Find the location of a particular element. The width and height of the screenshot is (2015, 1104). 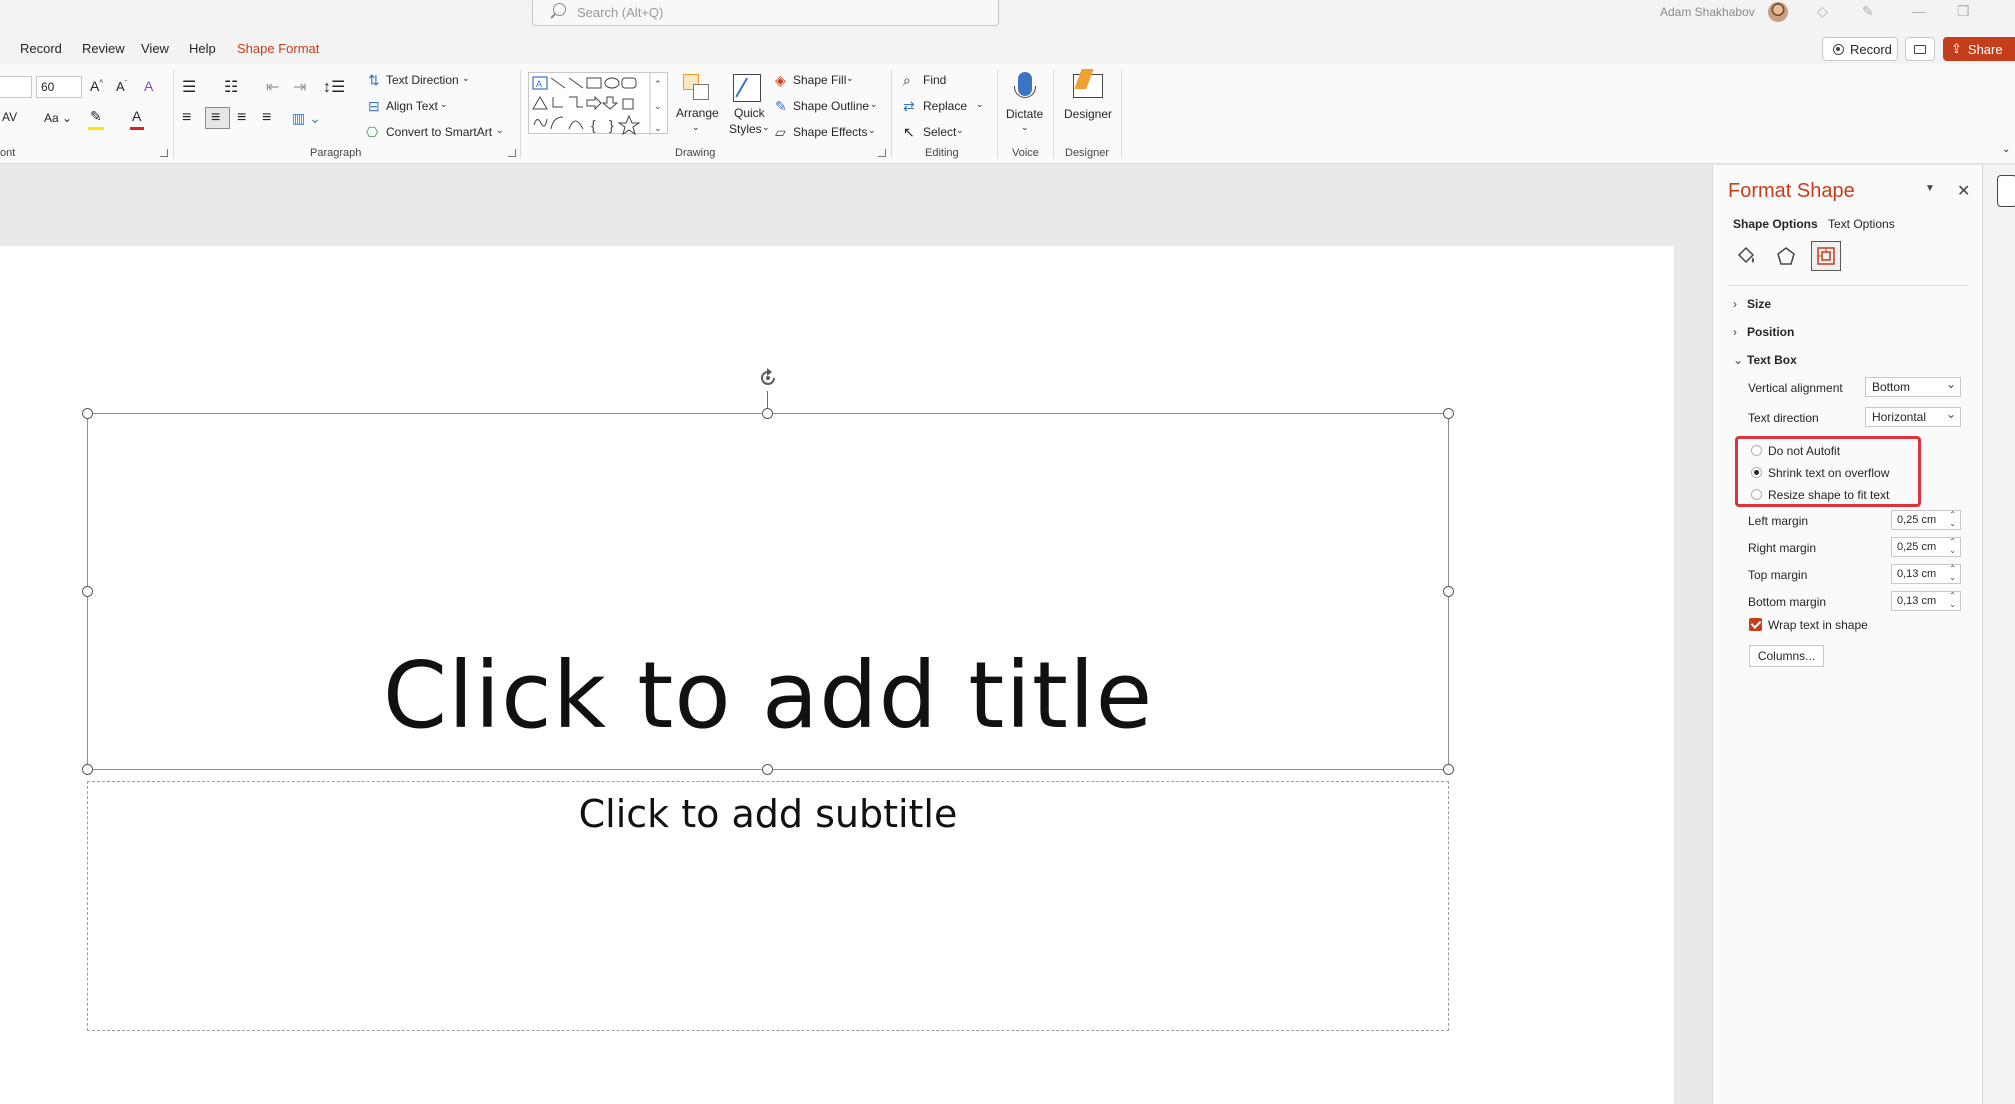

dictate-button: Dictate is located at coordinates (1024, 114).